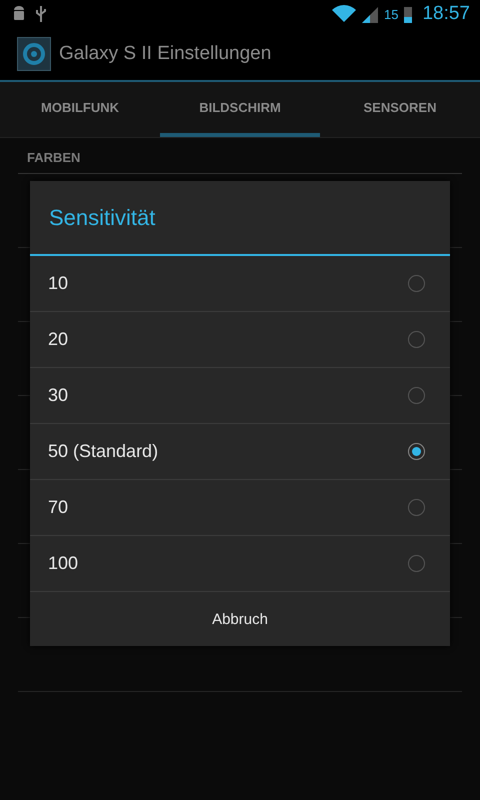 Image resolution: width=480 pixels, height=800 pixels. What do you see at coordinates (240, 508) in the screenshot?
I see `option-item: 70` at bounding box center [240, 508].